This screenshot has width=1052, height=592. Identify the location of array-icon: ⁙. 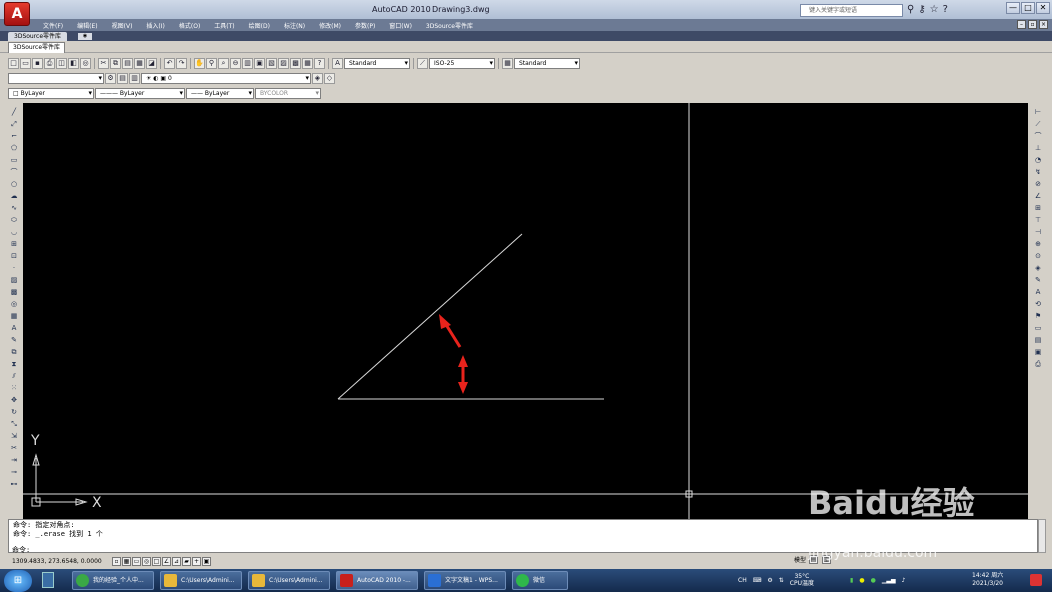
(14, 388).